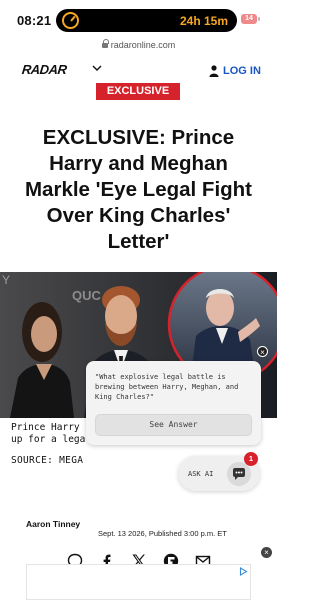 The image size is (320, 600). What do you see at coordinates (203, 21) in the screenshot?
I see `activity-timer: 24h 15m` at bounding box center [203, 21].